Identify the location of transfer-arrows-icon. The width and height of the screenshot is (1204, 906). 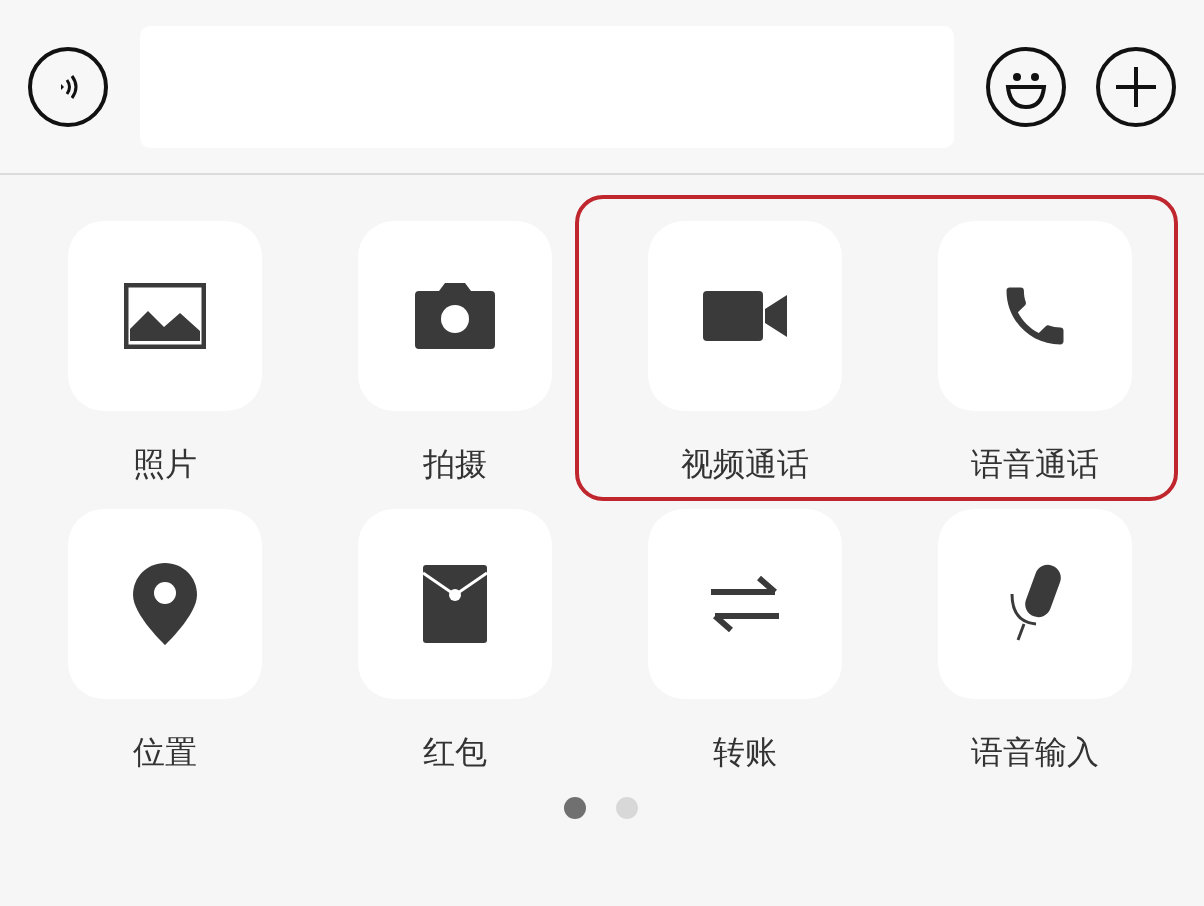
(745, 604).